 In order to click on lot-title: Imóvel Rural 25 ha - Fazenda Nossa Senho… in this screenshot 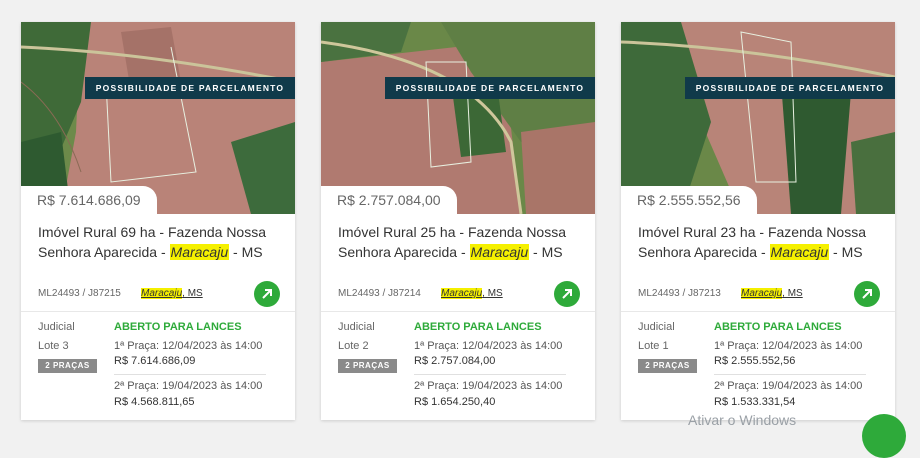, I will do `click(460, 242)`.